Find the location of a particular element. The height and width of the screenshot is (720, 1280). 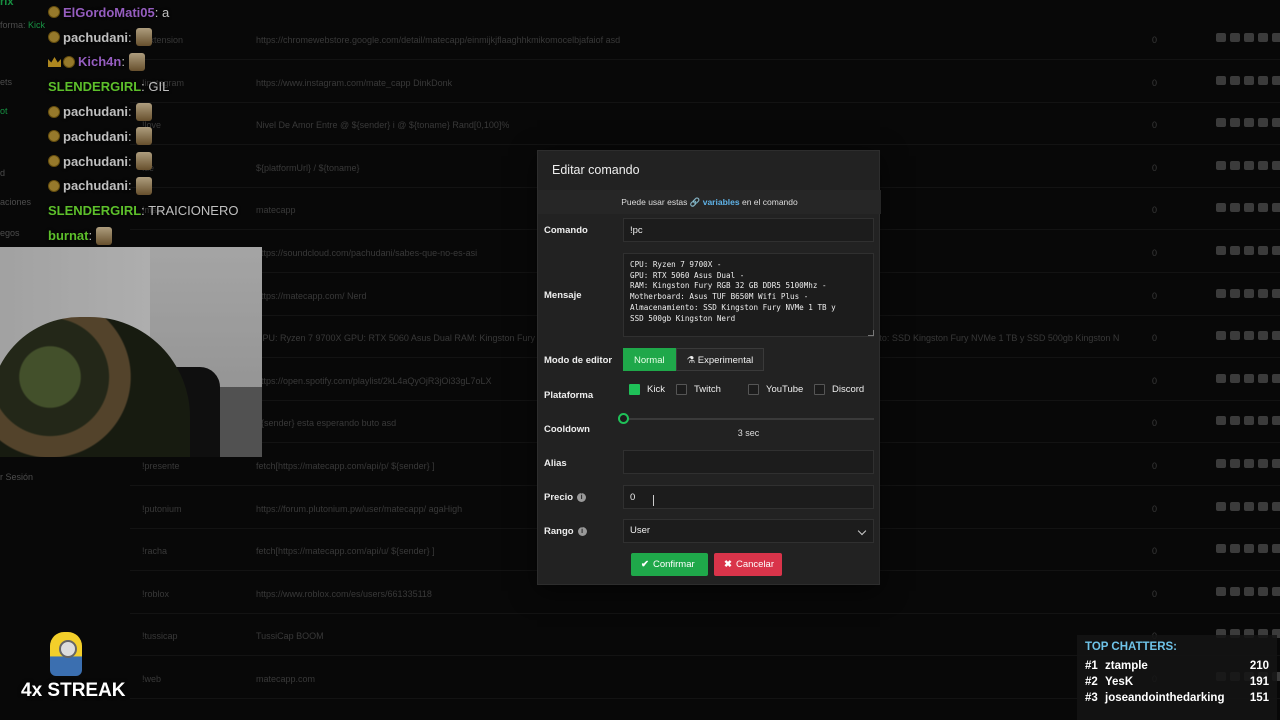

editor-mode-experimental: ⚗ Experimental is located at coordinates (720, 359).